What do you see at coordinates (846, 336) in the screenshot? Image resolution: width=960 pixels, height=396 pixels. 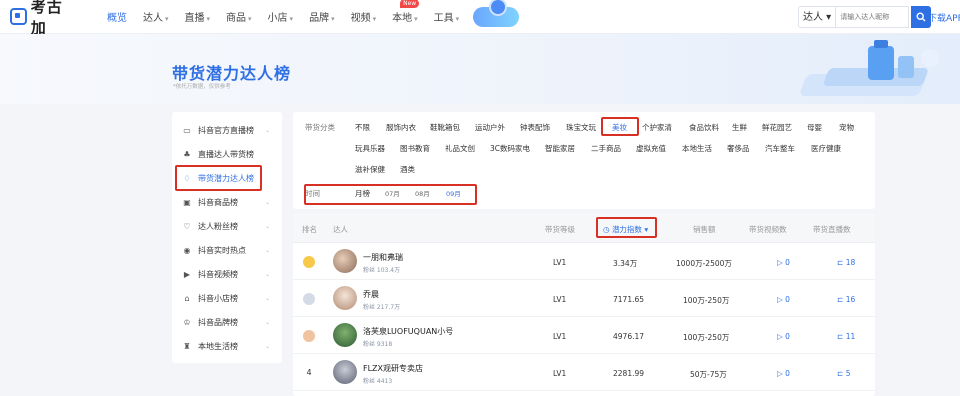 I see `live-count: ⊏ 11` at bounding box center [846, 336].